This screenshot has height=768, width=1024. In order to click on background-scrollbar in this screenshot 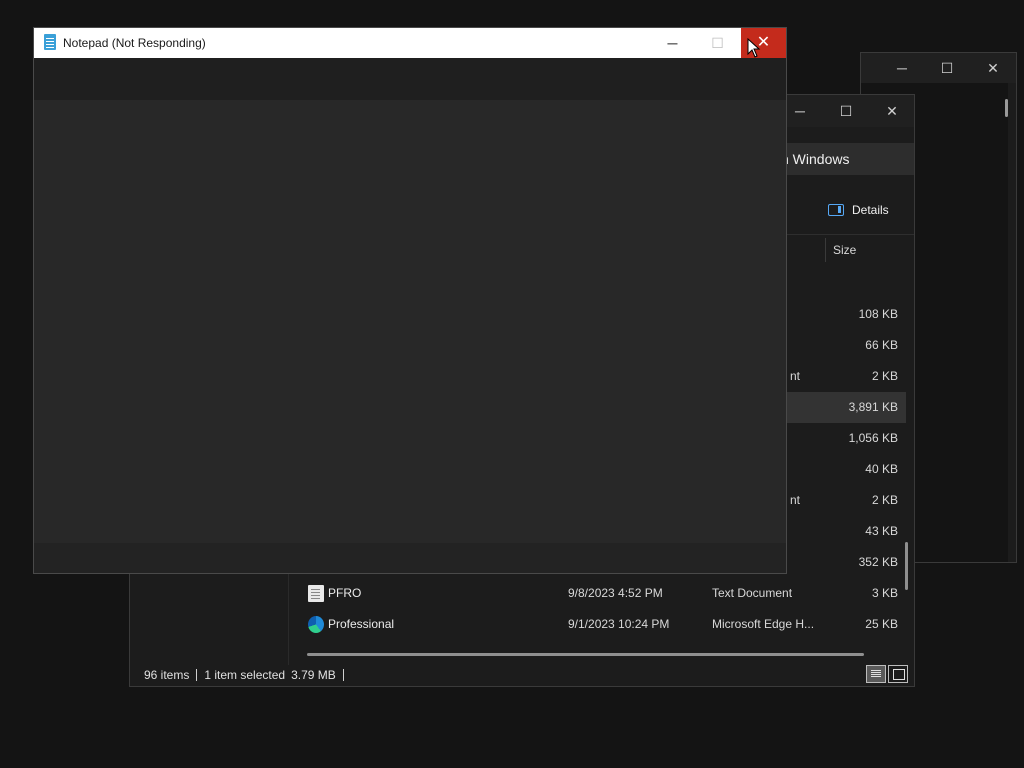, I will do `click(1006, 108)`.